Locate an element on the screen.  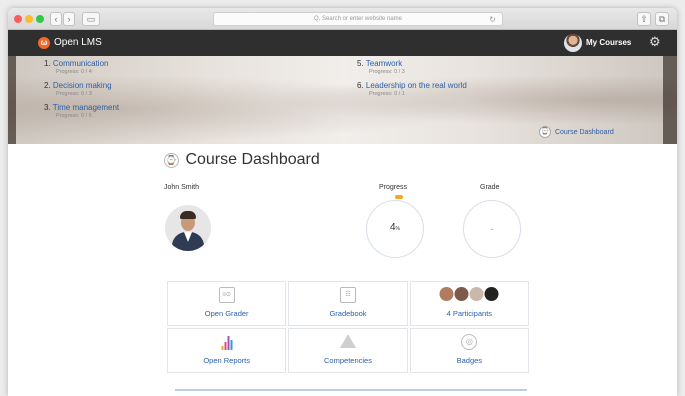
forward-button: › is located at coordinates (69, 19).